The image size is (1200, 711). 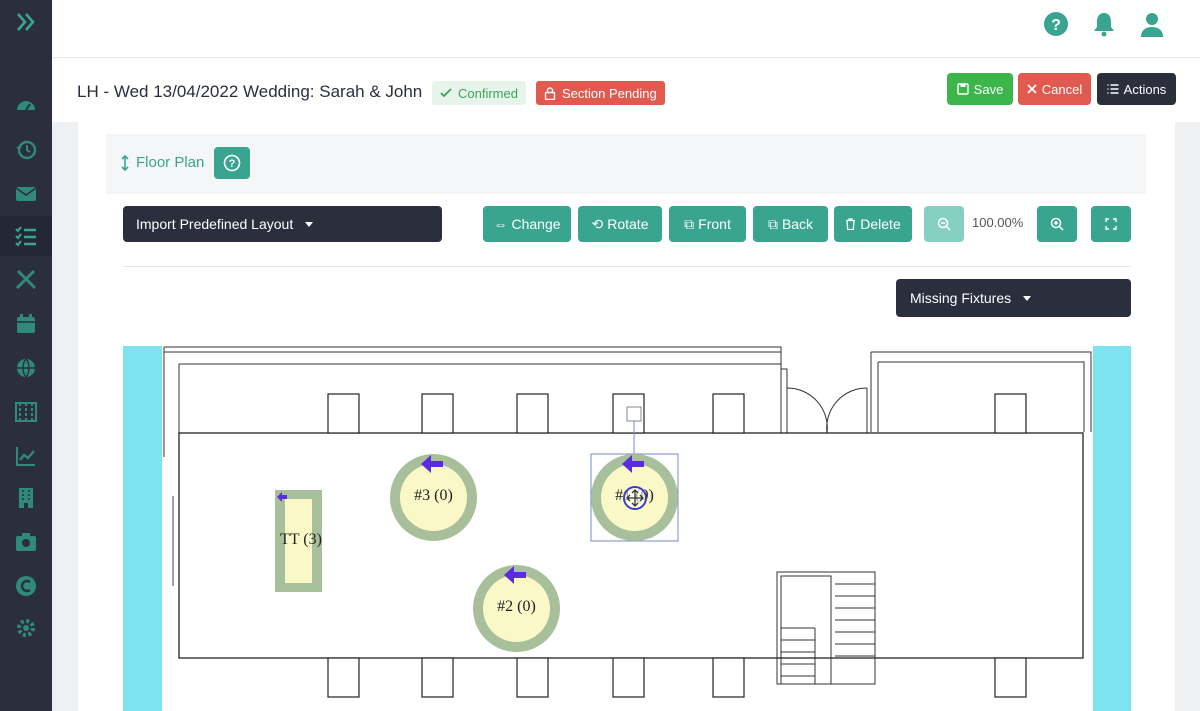 What do you see at coordinates (26, 498) in the screenshot?
I see `sidebar-item-building` at bounding box center [26, 498].